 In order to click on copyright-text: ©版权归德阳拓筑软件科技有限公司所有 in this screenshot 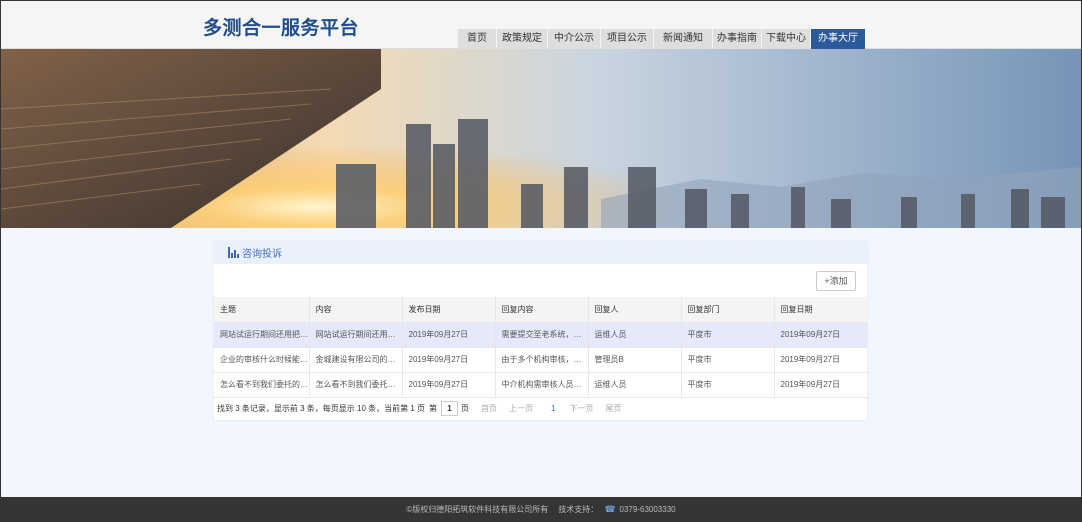, I will do `click(477, 509)`.